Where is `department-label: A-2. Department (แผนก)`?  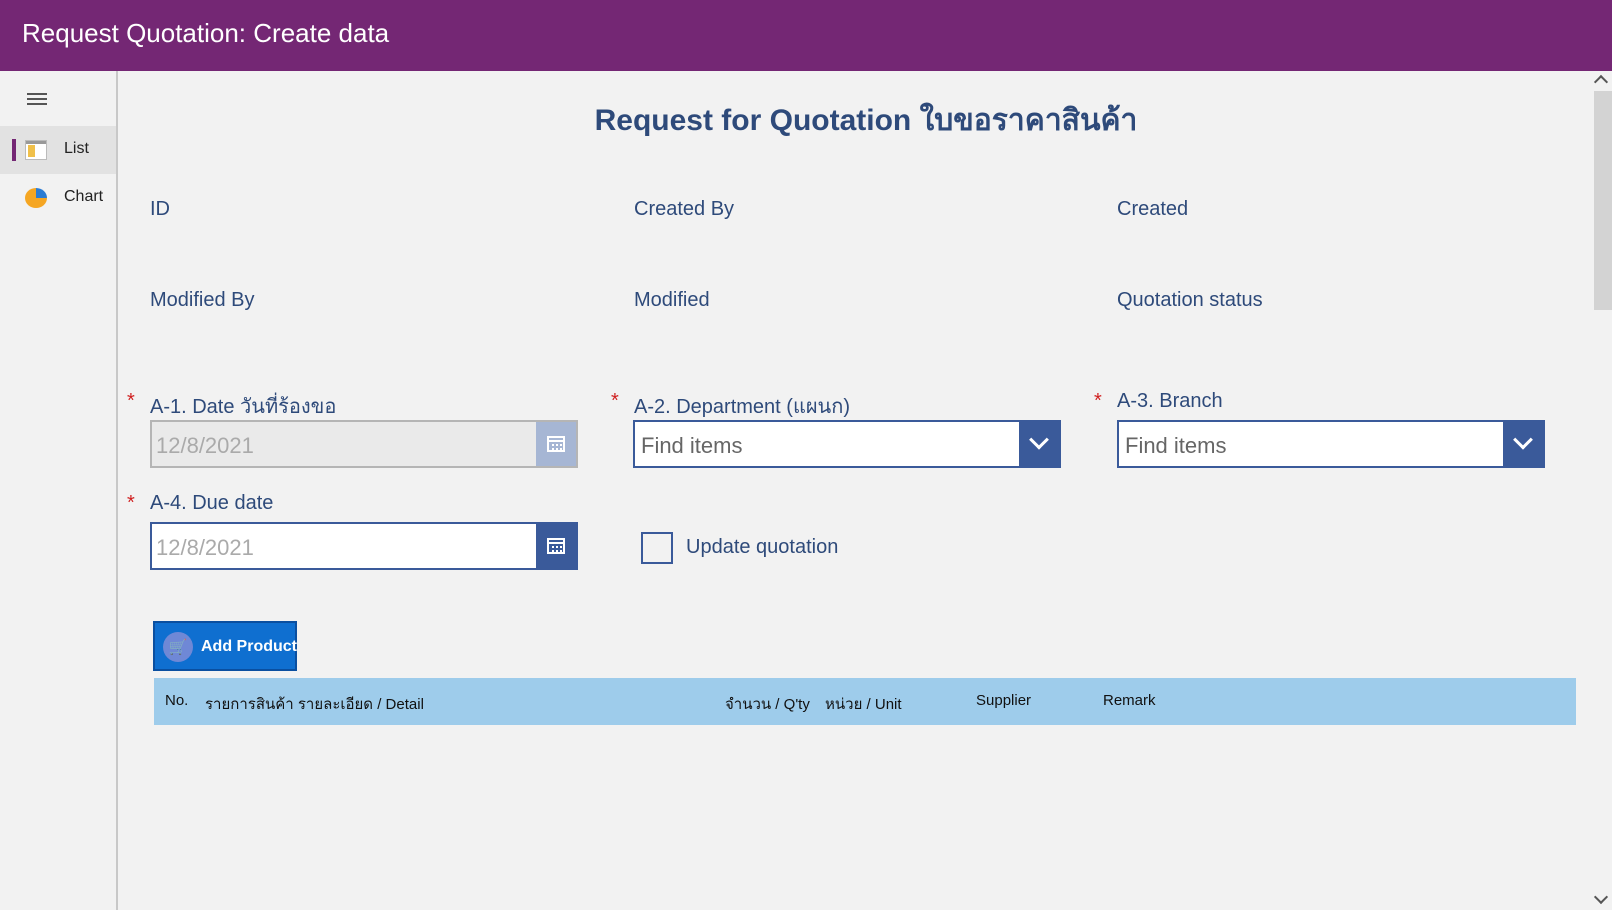 department-label: A-2. Department (แผนก) is located at coordinates (742, 407).